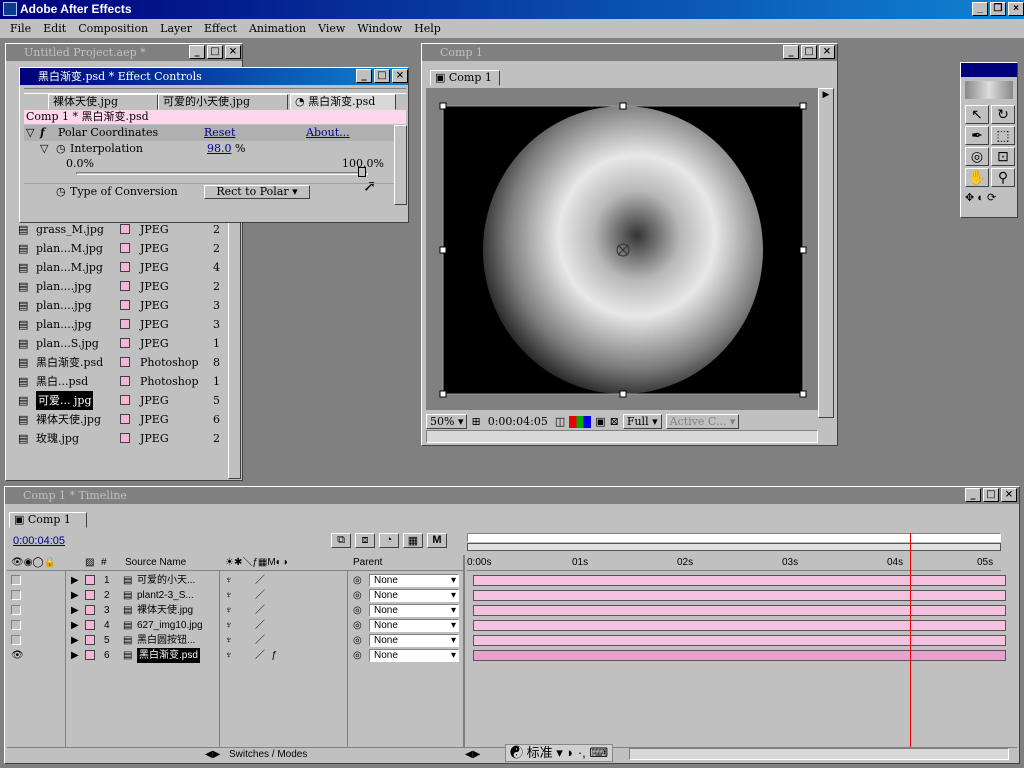 This screenshot has width=1024, height=768. What do you see at coordinates (980, 9) in the screenshot?
I see `minimize-button: _` at bounding box center [980, 9].